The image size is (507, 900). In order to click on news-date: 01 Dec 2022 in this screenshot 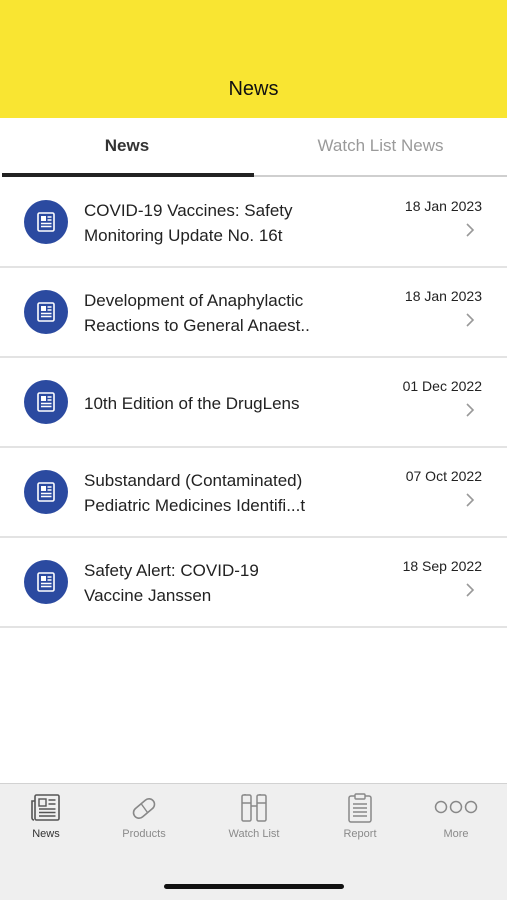, I will do `click(442, 386)`.